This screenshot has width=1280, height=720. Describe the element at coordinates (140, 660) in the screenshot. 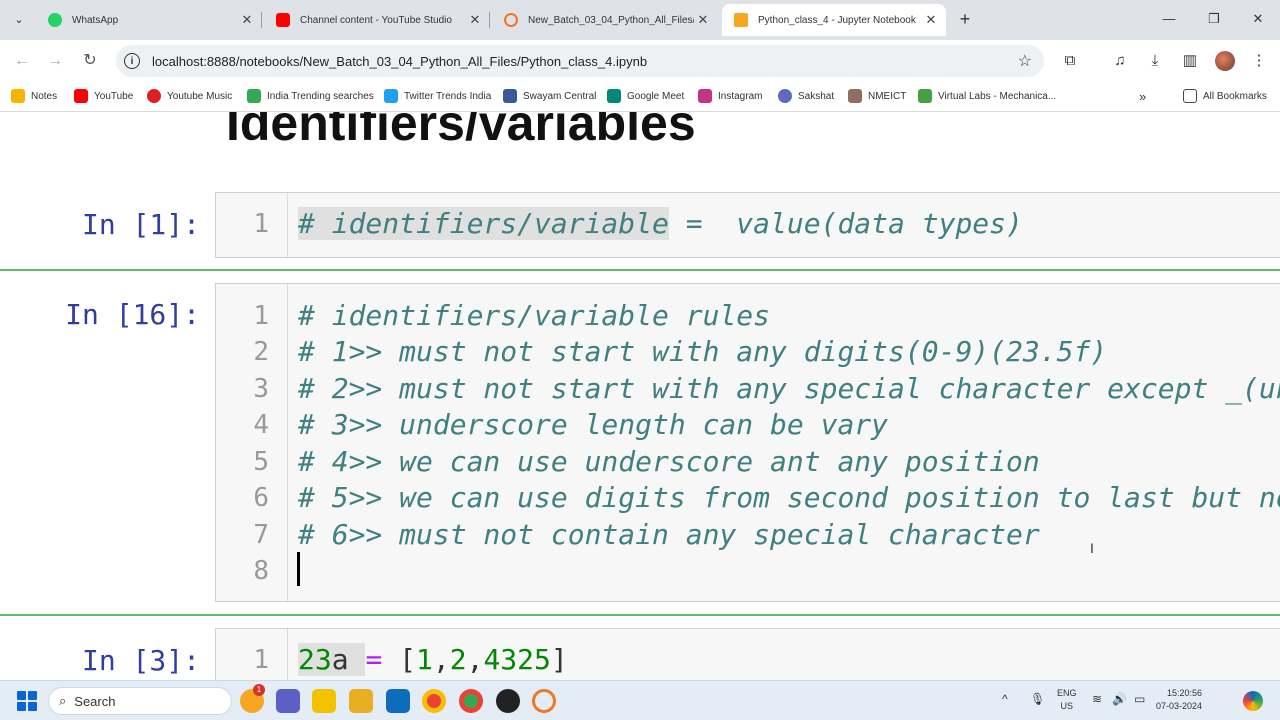

I see `cell-prompt: In [3]:` at that location.